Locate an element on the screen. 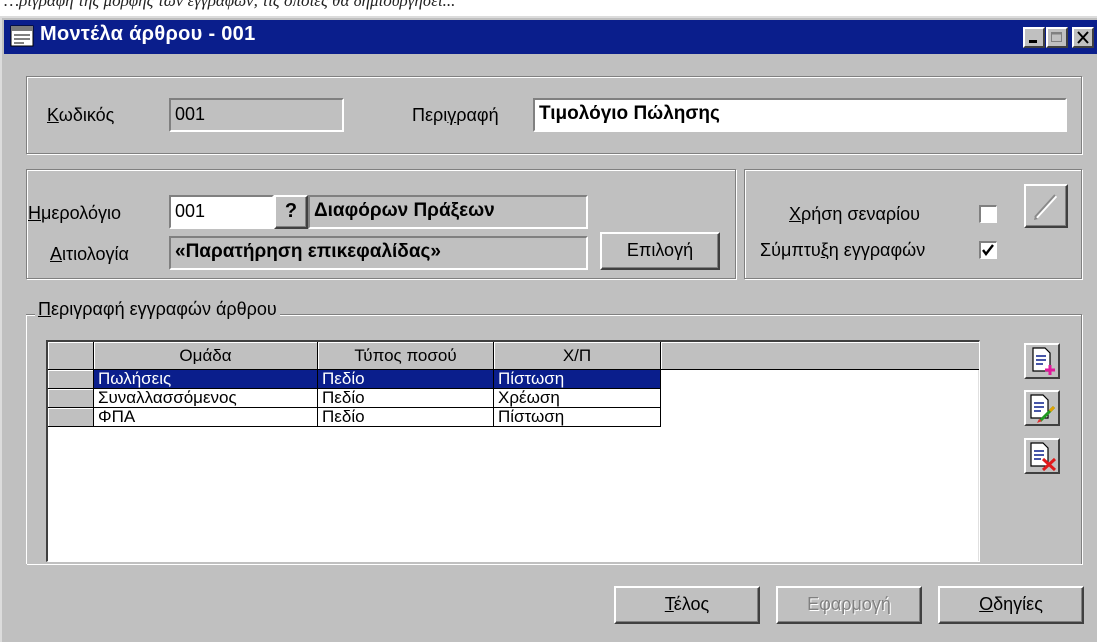  select-button: Επιλογή is located at coordinates (660, 251).